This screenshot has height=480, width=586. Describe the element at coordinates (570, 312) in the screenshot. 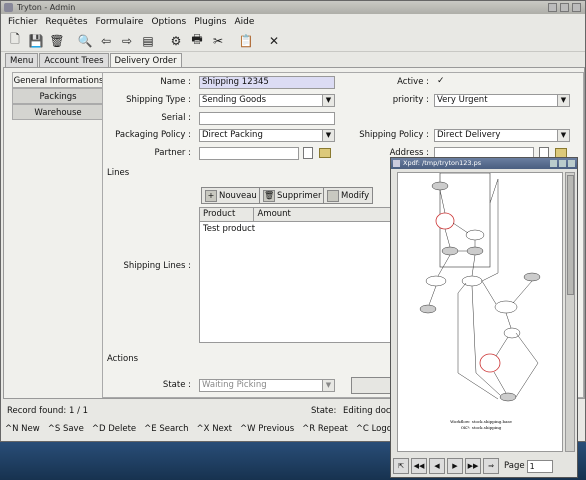

I see `viewer-scrollbar` at that location.